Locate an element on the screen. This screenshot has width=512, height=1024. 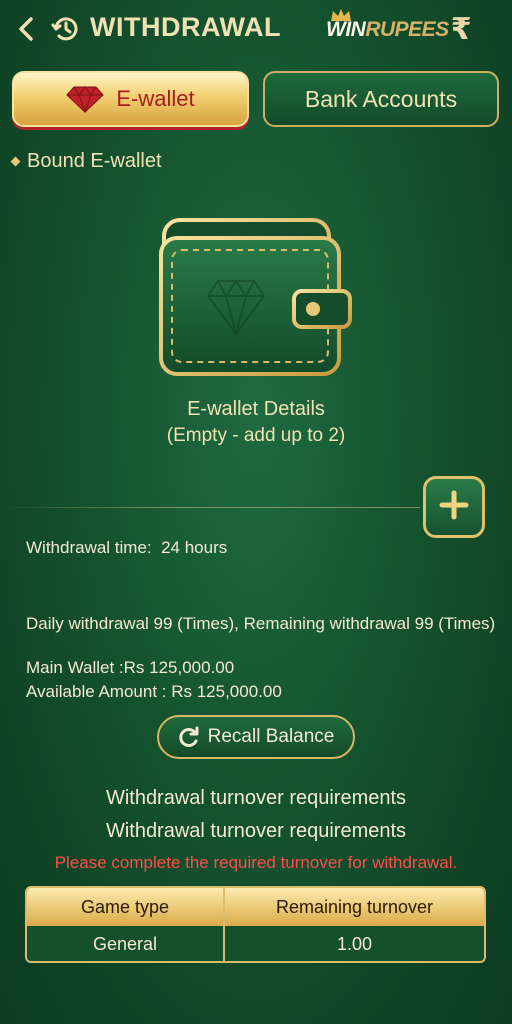
table-header-row: Game type Remaining turnover is located at coordinates (255, 907).